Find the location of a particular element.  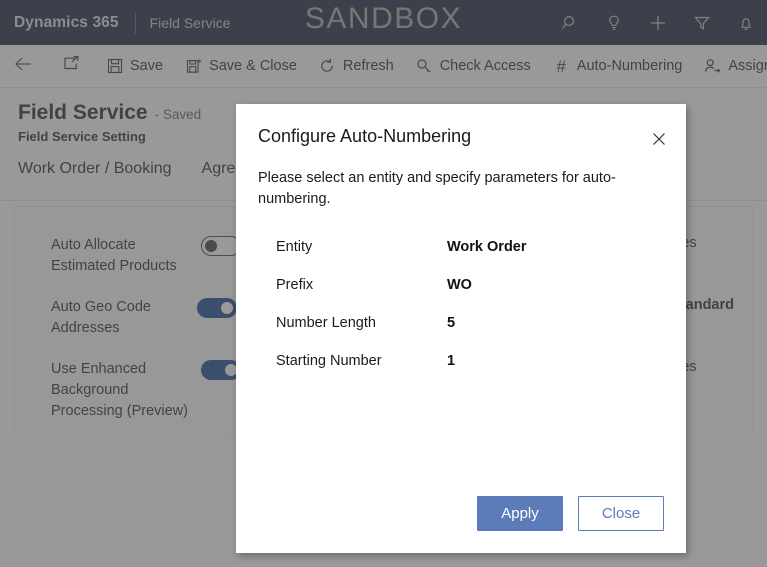

close-icon is located at coordinates (659, 139).